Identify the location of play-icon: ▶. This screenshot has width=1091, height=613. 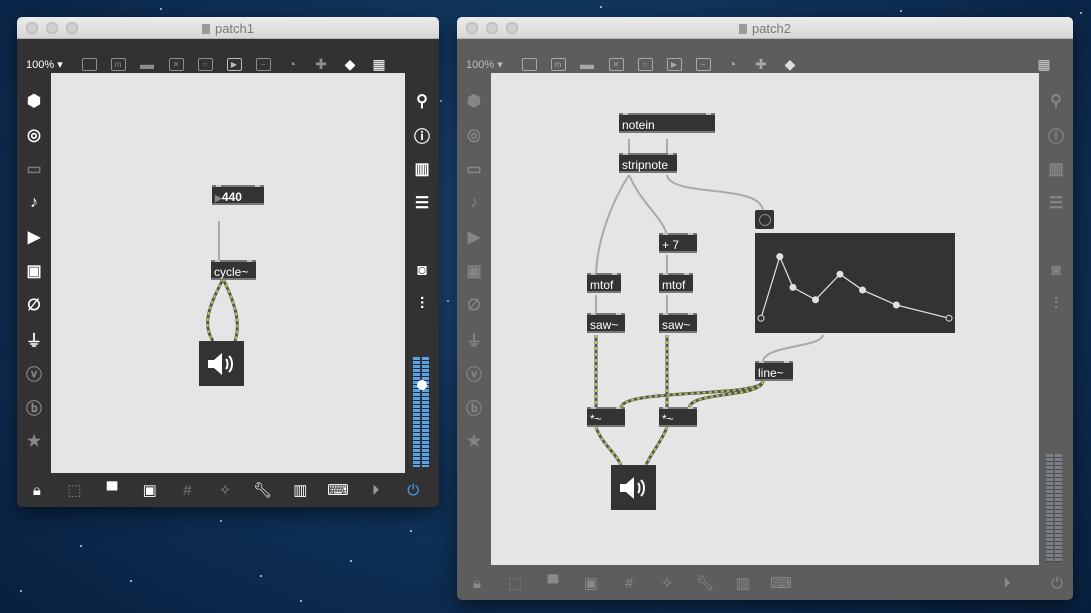
(234, 67).